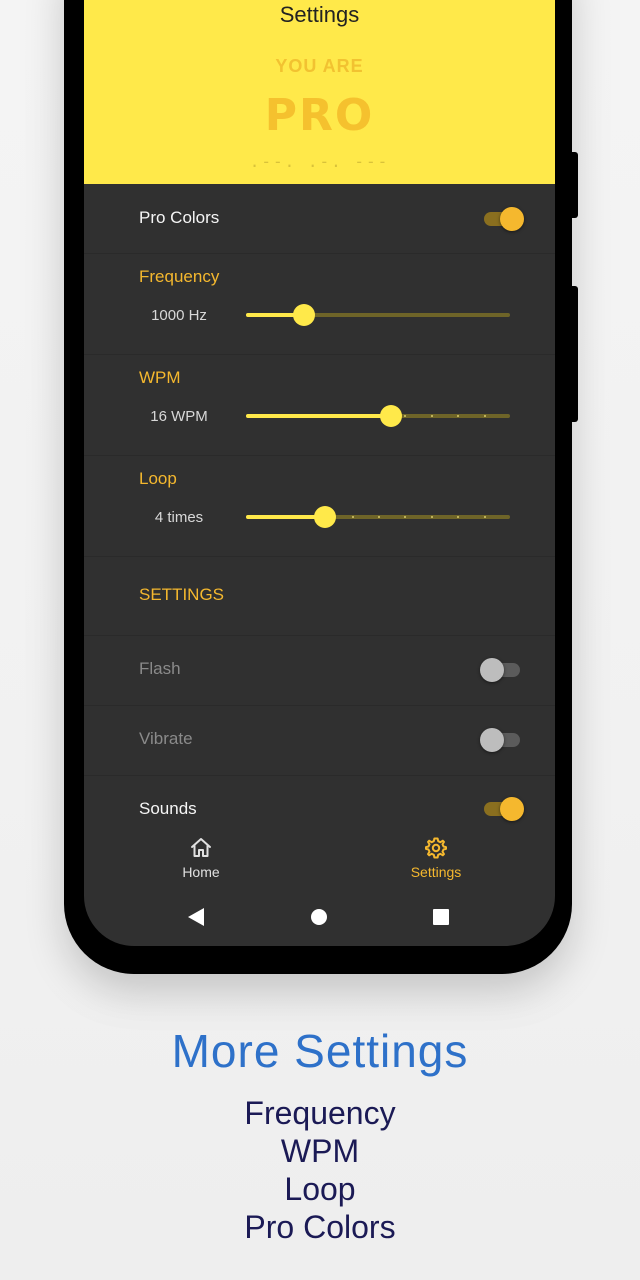 The image size is (640, 1280). Describe the element at coordinates (179, 416) in the screenshot. I see `wpm-value: 16 WPM` at that location.